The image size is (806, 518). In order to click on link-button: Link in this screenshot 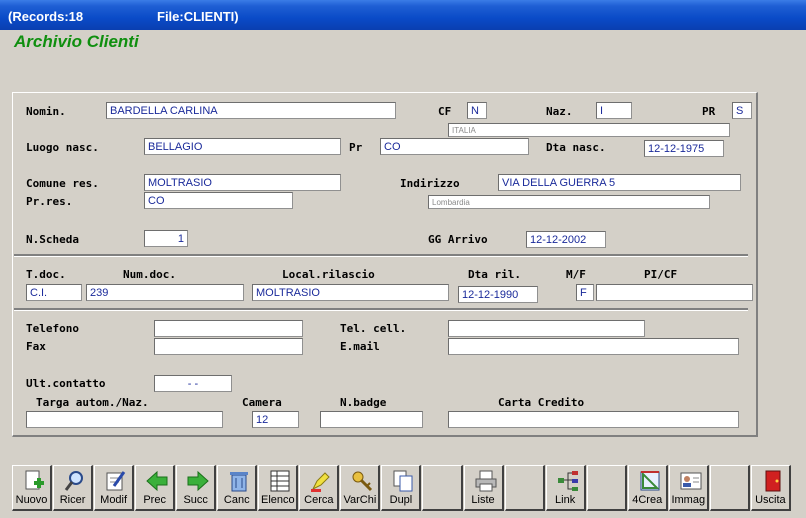, I will do `click(565, 488)`.